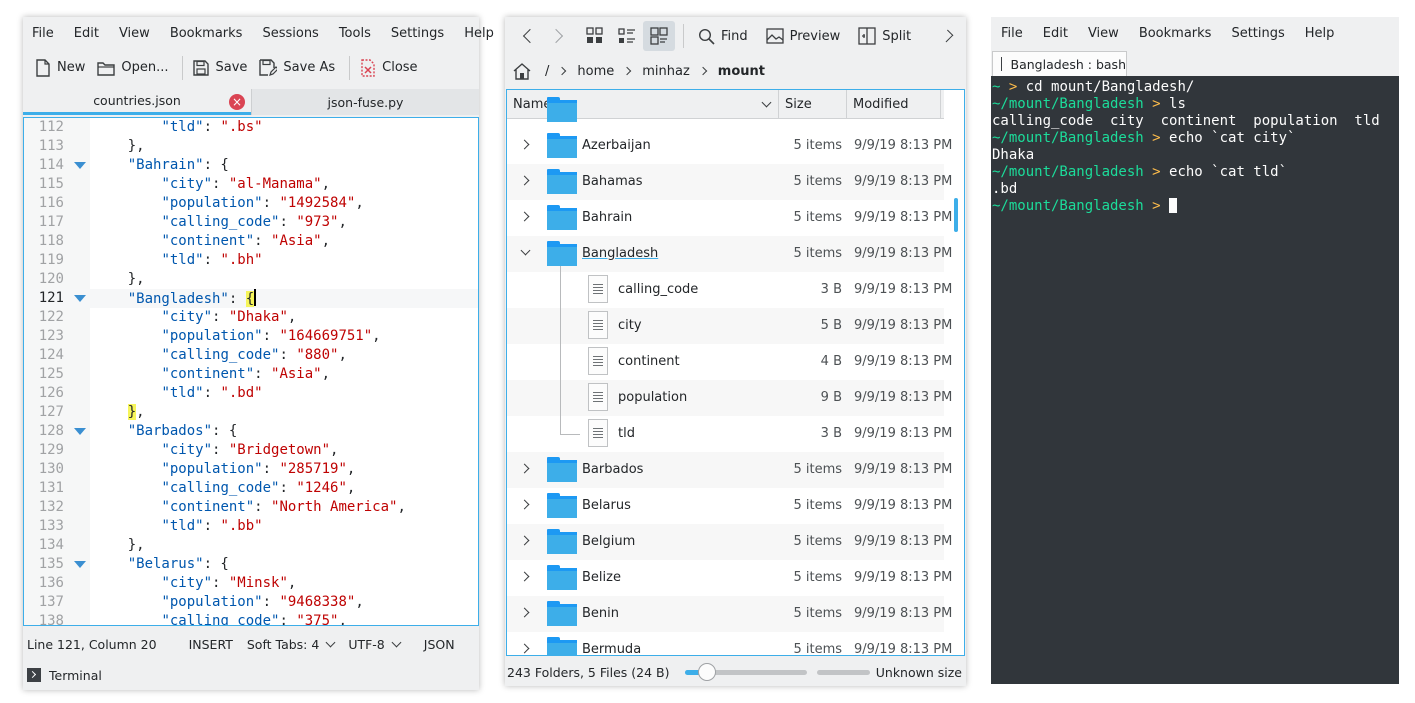  Describe the element at coordinates (251, 260) in the screenshot. I see `code-line: 119 "tld": ".bh"` at that location.